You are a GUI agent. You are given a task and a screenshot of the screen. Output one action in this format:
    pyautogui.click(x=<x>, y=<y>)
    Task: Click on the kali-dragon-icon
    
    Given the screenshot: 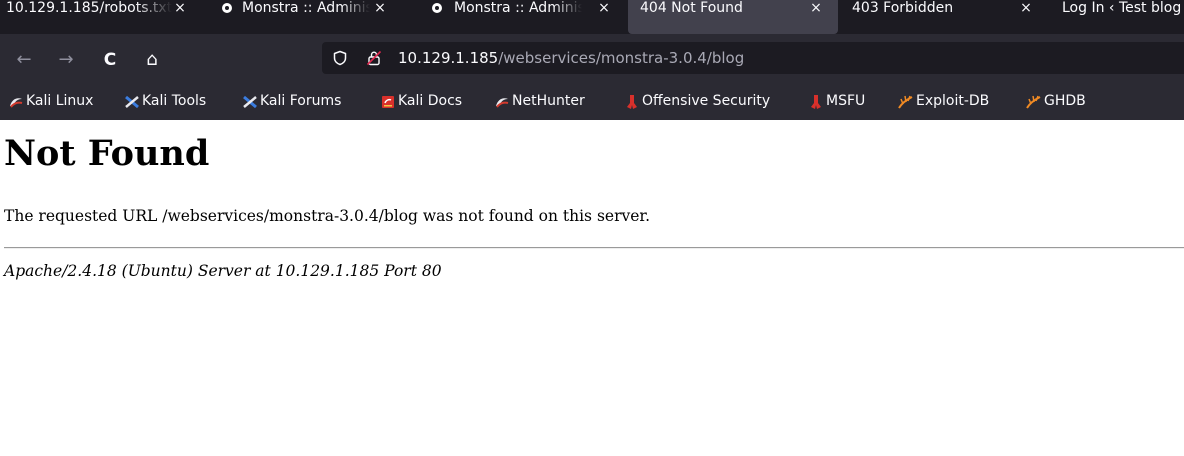 What is the action you would take?
    pyautogui.click(x=16, y=103)
    